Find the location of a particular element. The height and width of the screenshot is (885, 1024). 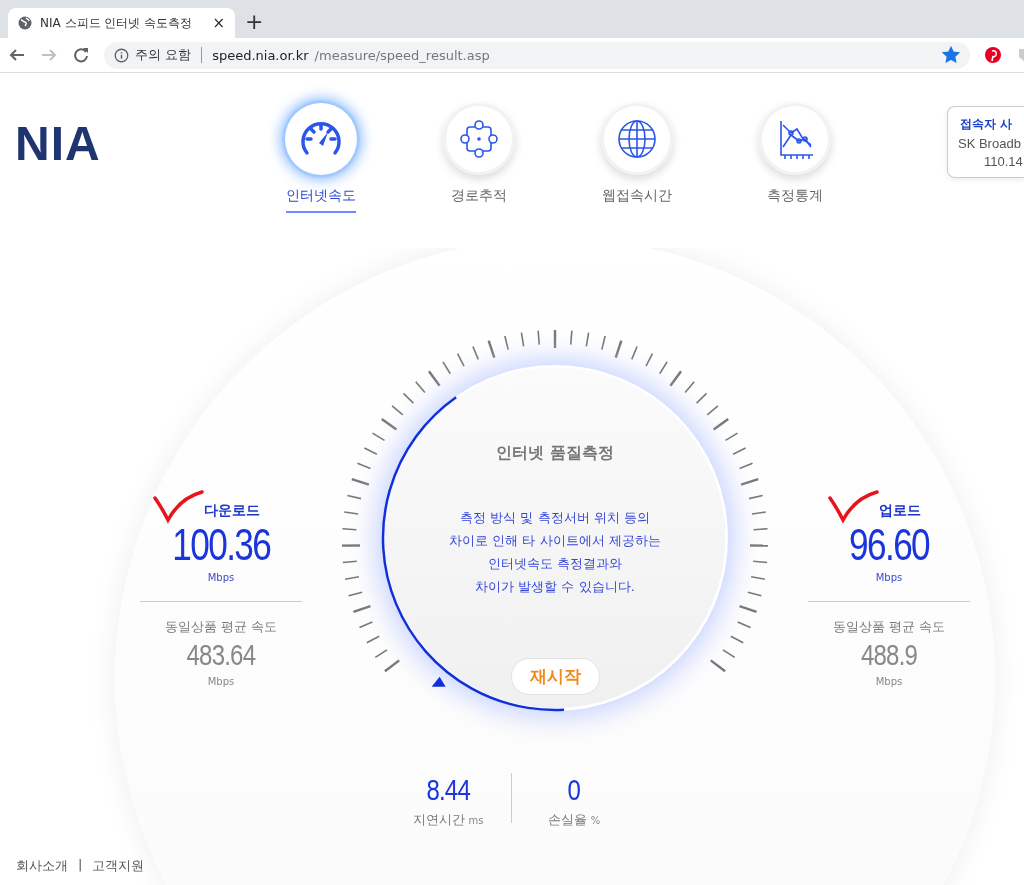

star-icon is located at coordinates (951, 55).